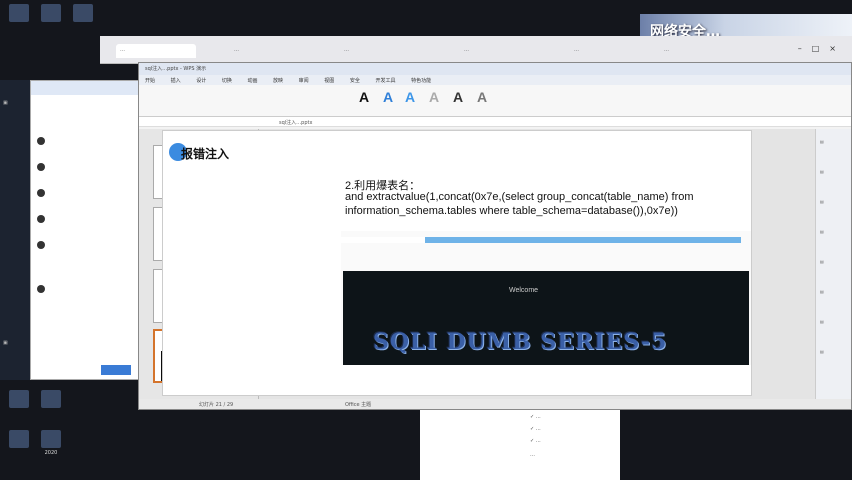 The height and width of the screenshot is (480, 852). Describe the element at coordinates (85, 88) in the screenshot. I see `chat-header` at that location.